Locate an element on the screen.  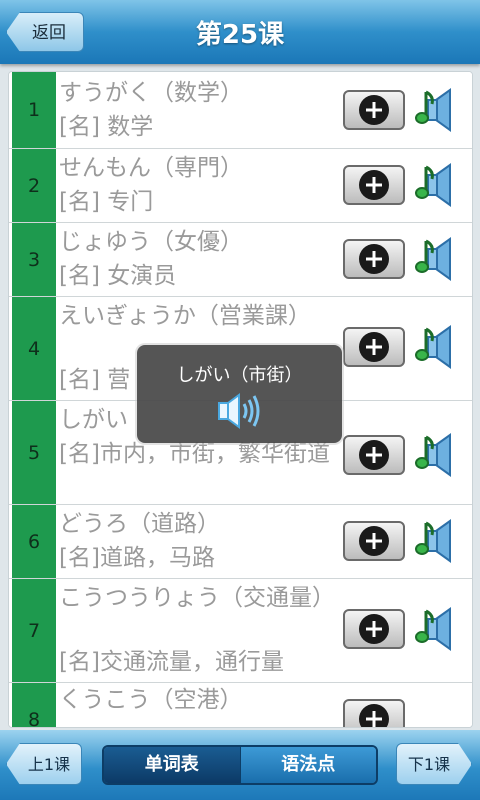
popup-word: しがい（市街） is located at coordinates (239, 375).